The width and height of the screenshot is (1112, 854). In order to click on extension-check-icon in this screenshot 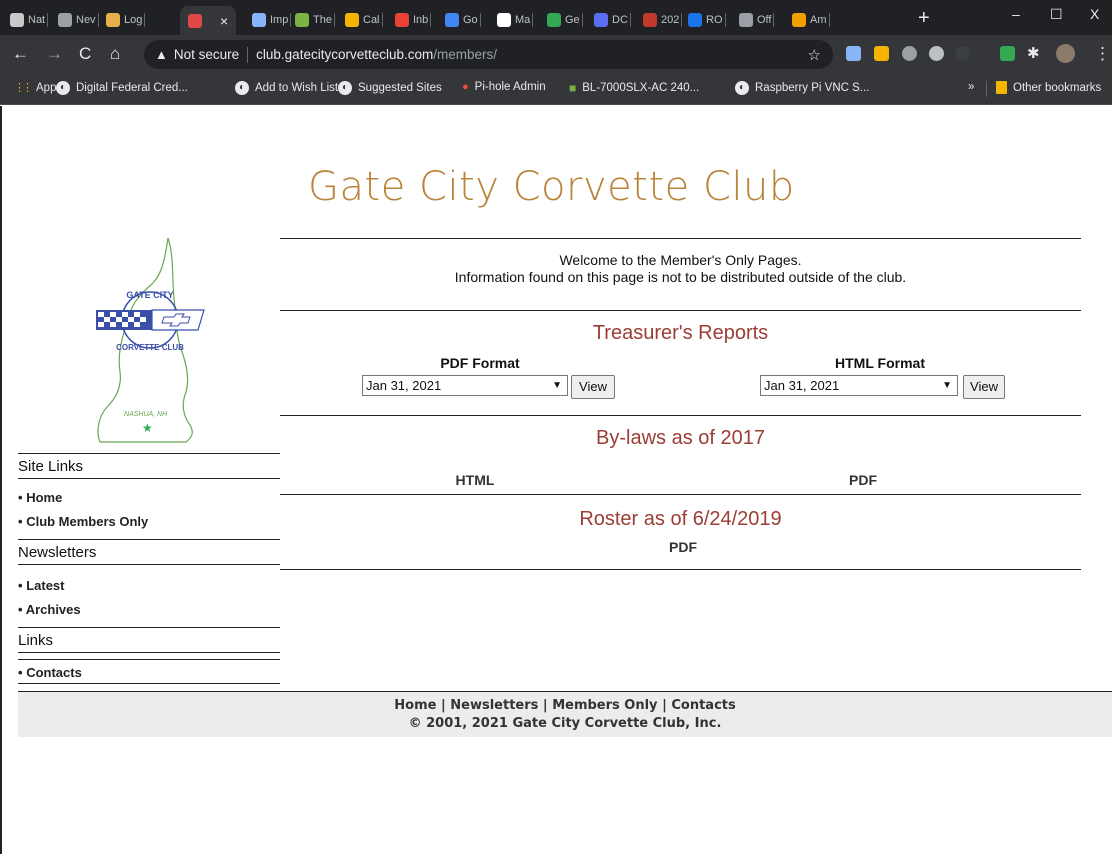, I will do `click(1007, 53)`.